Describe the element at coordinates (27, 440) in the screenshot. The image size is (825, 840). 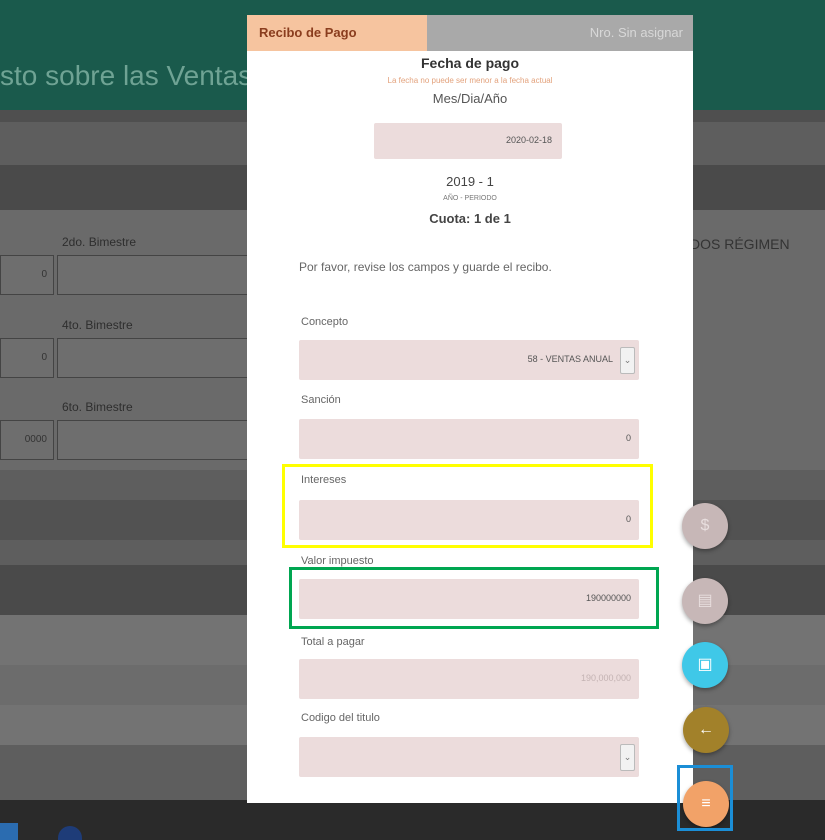
I see `field-left-input: 0000` at that location.